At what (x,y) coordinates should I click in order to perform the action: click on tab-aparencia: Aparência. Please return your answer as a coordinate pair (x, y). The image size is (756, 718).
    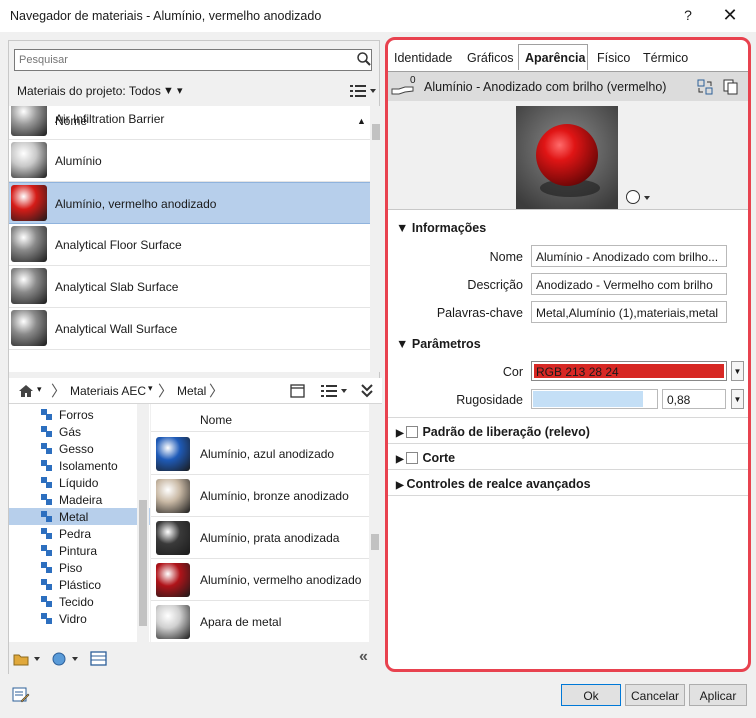
    Looking at the image, I should click on (553, 57).